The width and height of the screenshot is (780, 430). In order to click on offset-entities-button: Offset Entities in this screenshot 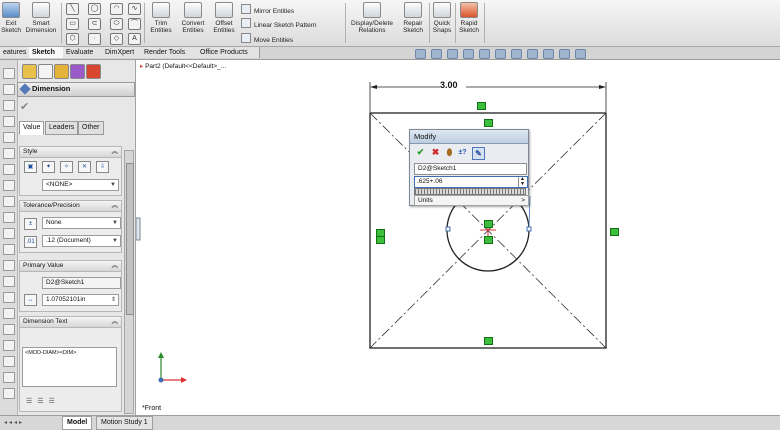, I will do `click(224, 23)`.